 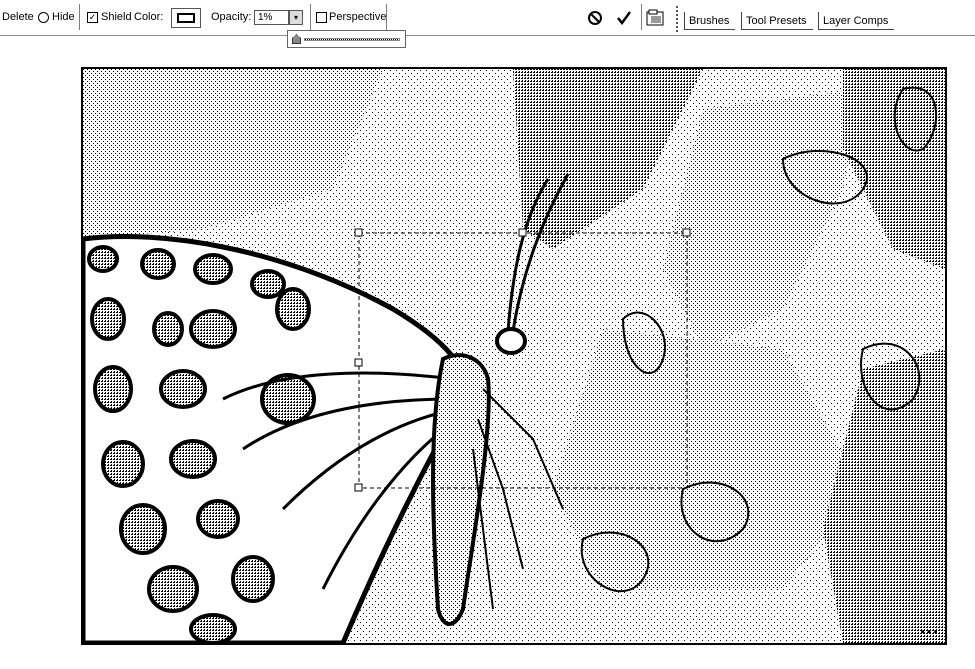 What do you see at coordinates (656, 18) in the screenshot?
I see `palette-well-icon` at bounding box center [656, 18].